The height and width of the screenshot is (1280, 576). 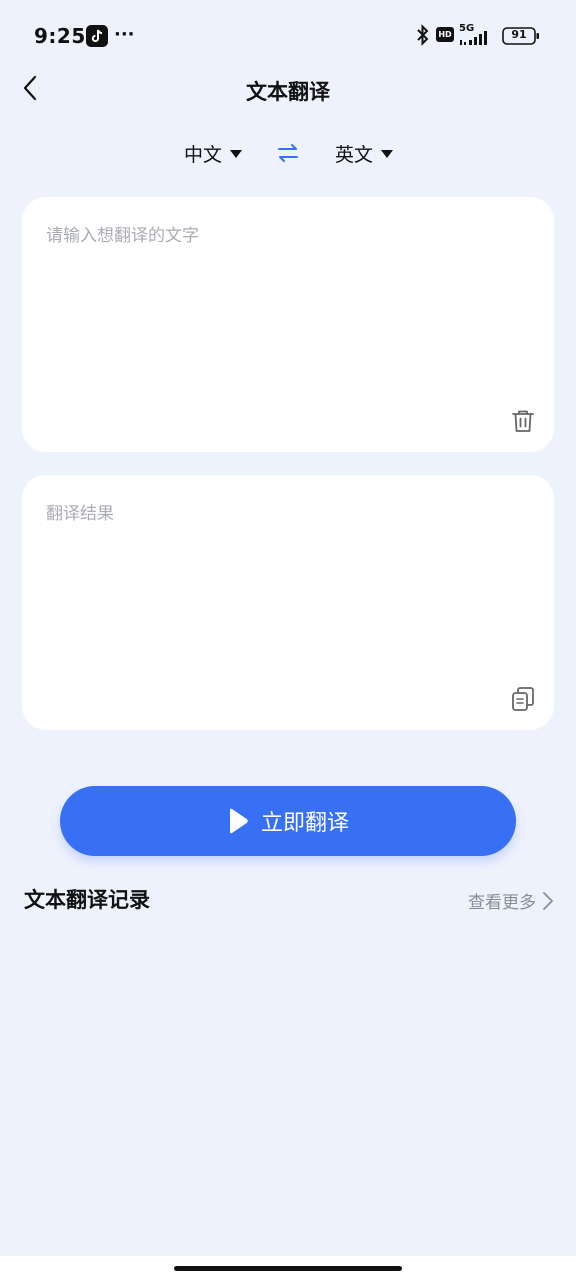 I want to click on play-icon, so click(x=238, y=821).